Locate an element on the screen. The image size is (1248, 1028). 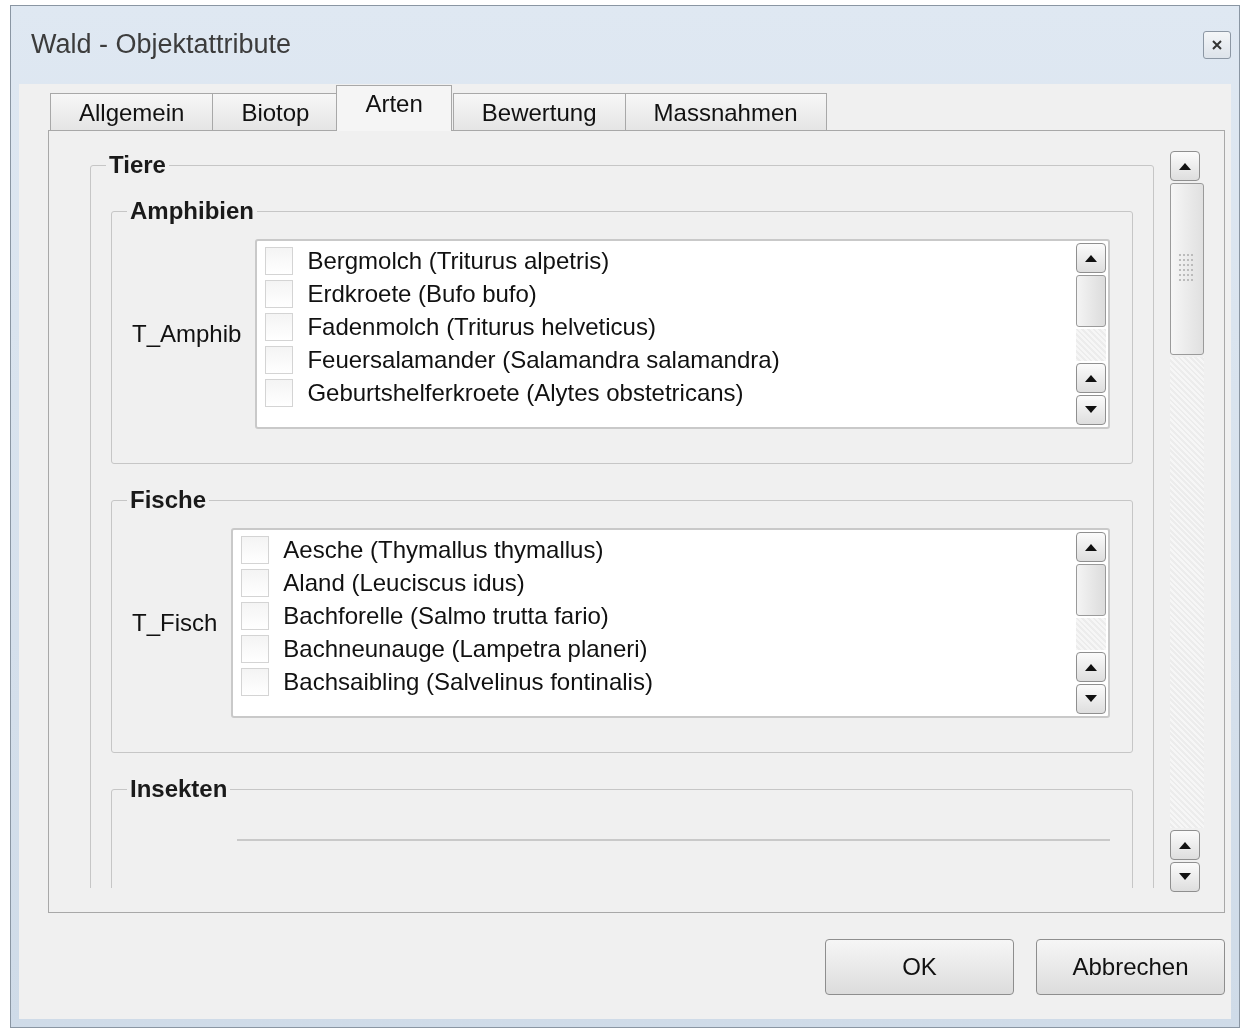
close-button is located at coordinates (1217, 45).